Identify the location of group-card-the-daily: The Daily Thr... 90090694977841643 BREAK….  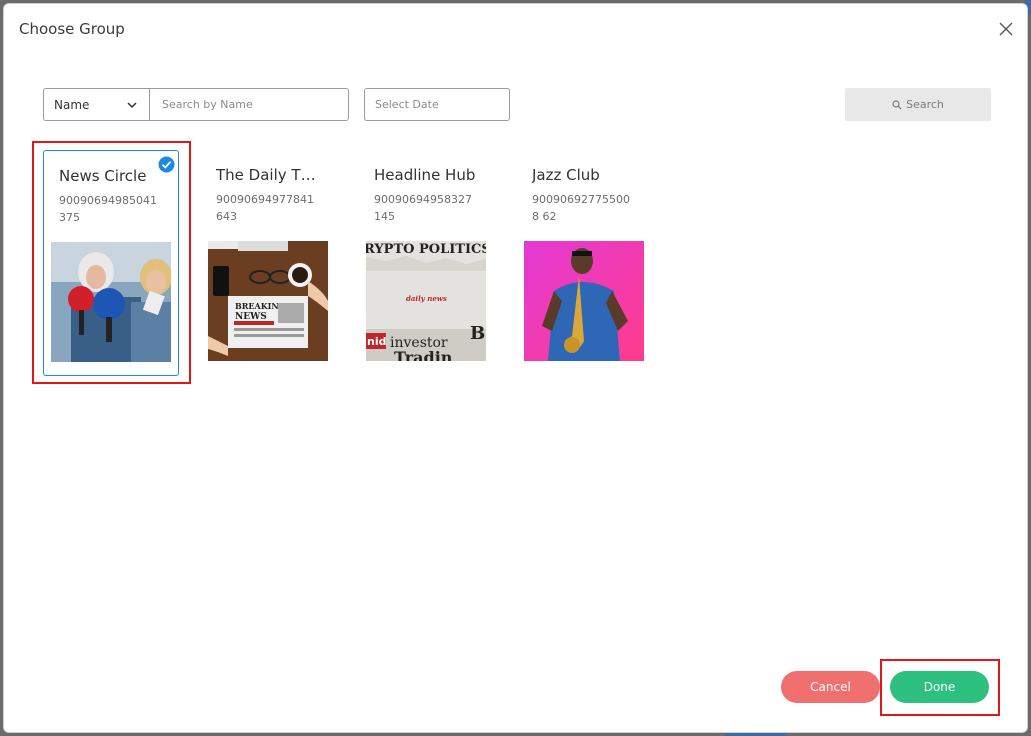
(269, 263).